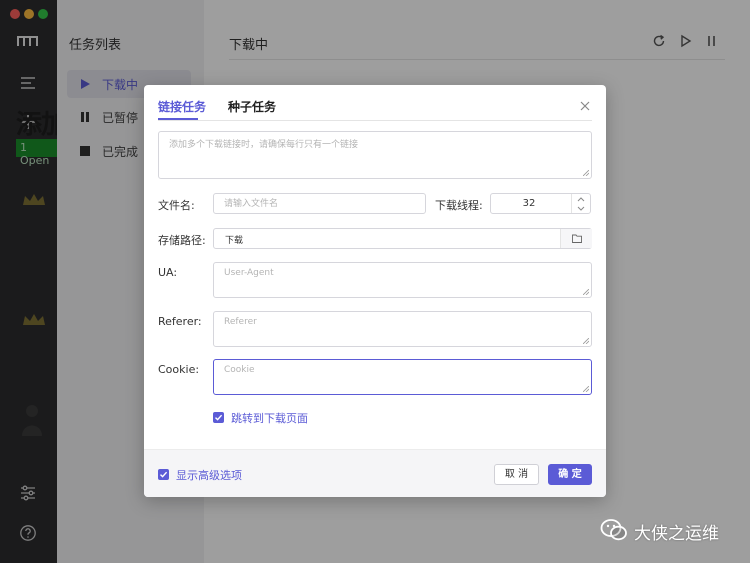 The image size is (750, 563). I want to click on tab-torrent-task: 种子任务, so click(252, 106).